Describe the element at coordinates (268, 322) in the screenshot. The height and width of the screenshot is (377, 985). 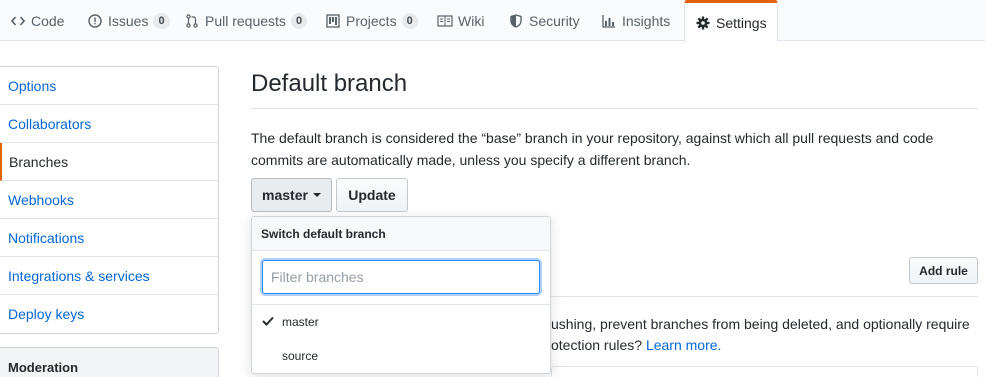
I see `check-icon` at that location.